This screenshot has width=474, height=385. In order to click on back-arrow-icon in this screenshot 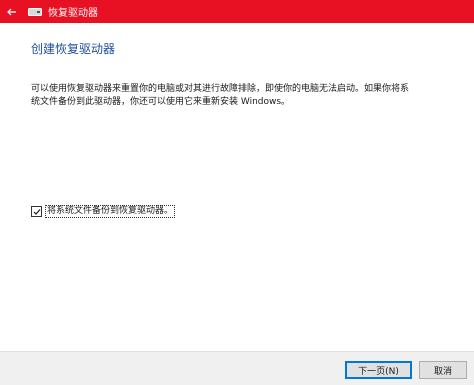, I will do `click(11, 11)`.